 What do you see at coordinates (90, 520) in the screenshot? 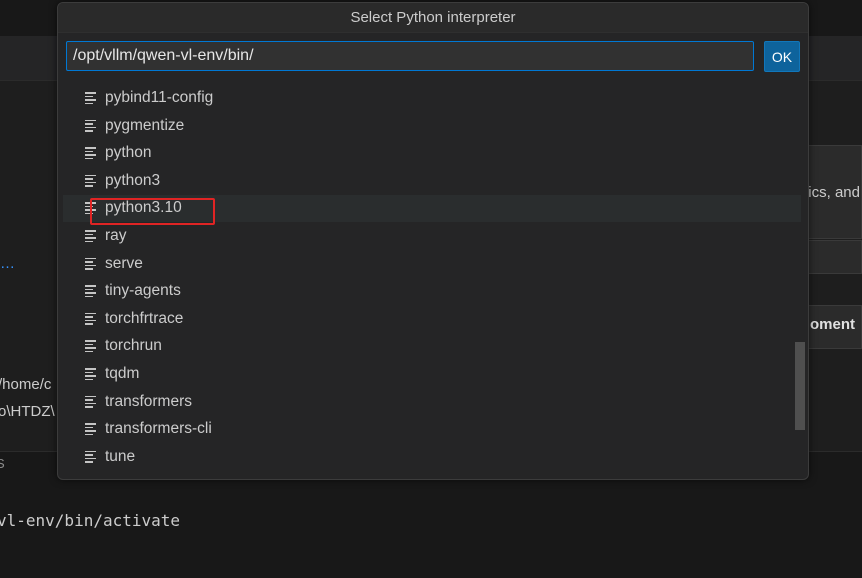
I see `terminal-line: vl-env/bin/activate` at bounding box center [90, 520].